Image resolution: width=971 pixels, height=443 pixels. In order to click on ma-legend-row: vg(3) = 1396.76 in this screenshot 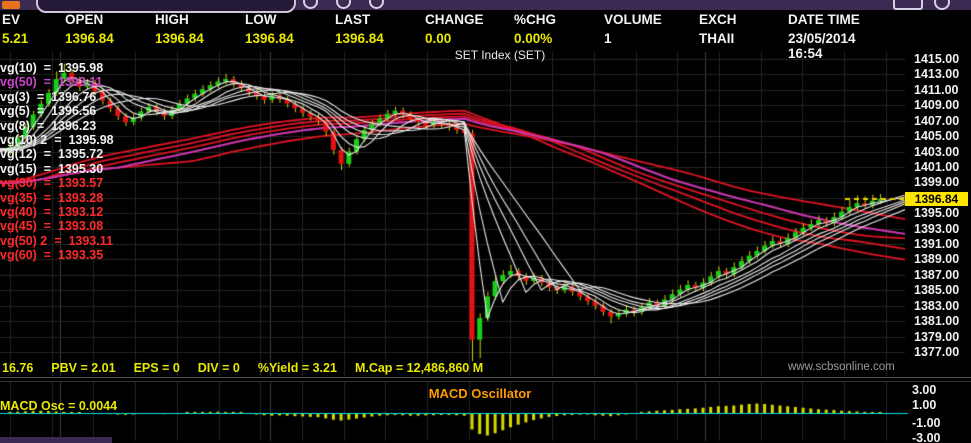, I will do `click(48, 97)`.